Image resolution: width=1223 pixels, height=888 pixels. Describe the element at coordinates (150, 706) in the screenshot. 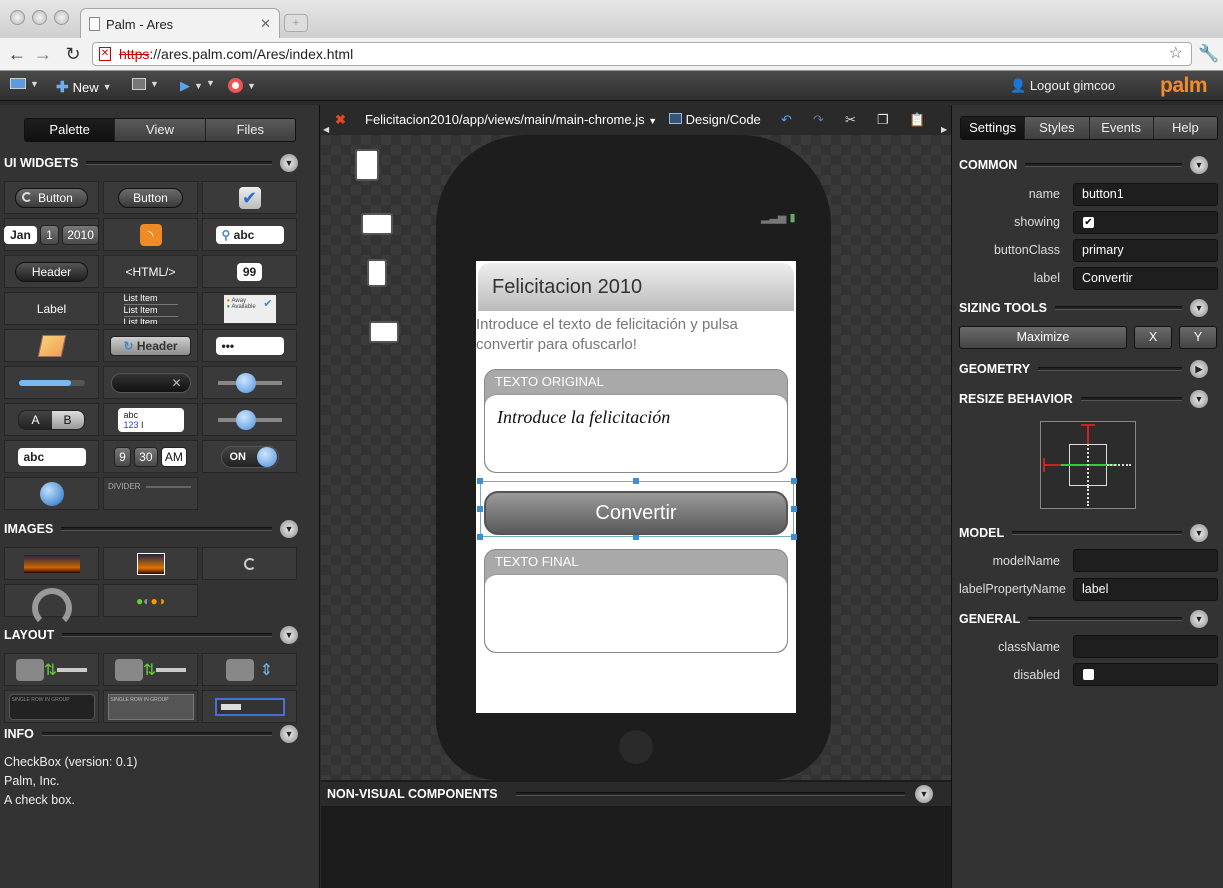

I see `widget-group-row: SINGLE ROW IN GROUP` at that location.